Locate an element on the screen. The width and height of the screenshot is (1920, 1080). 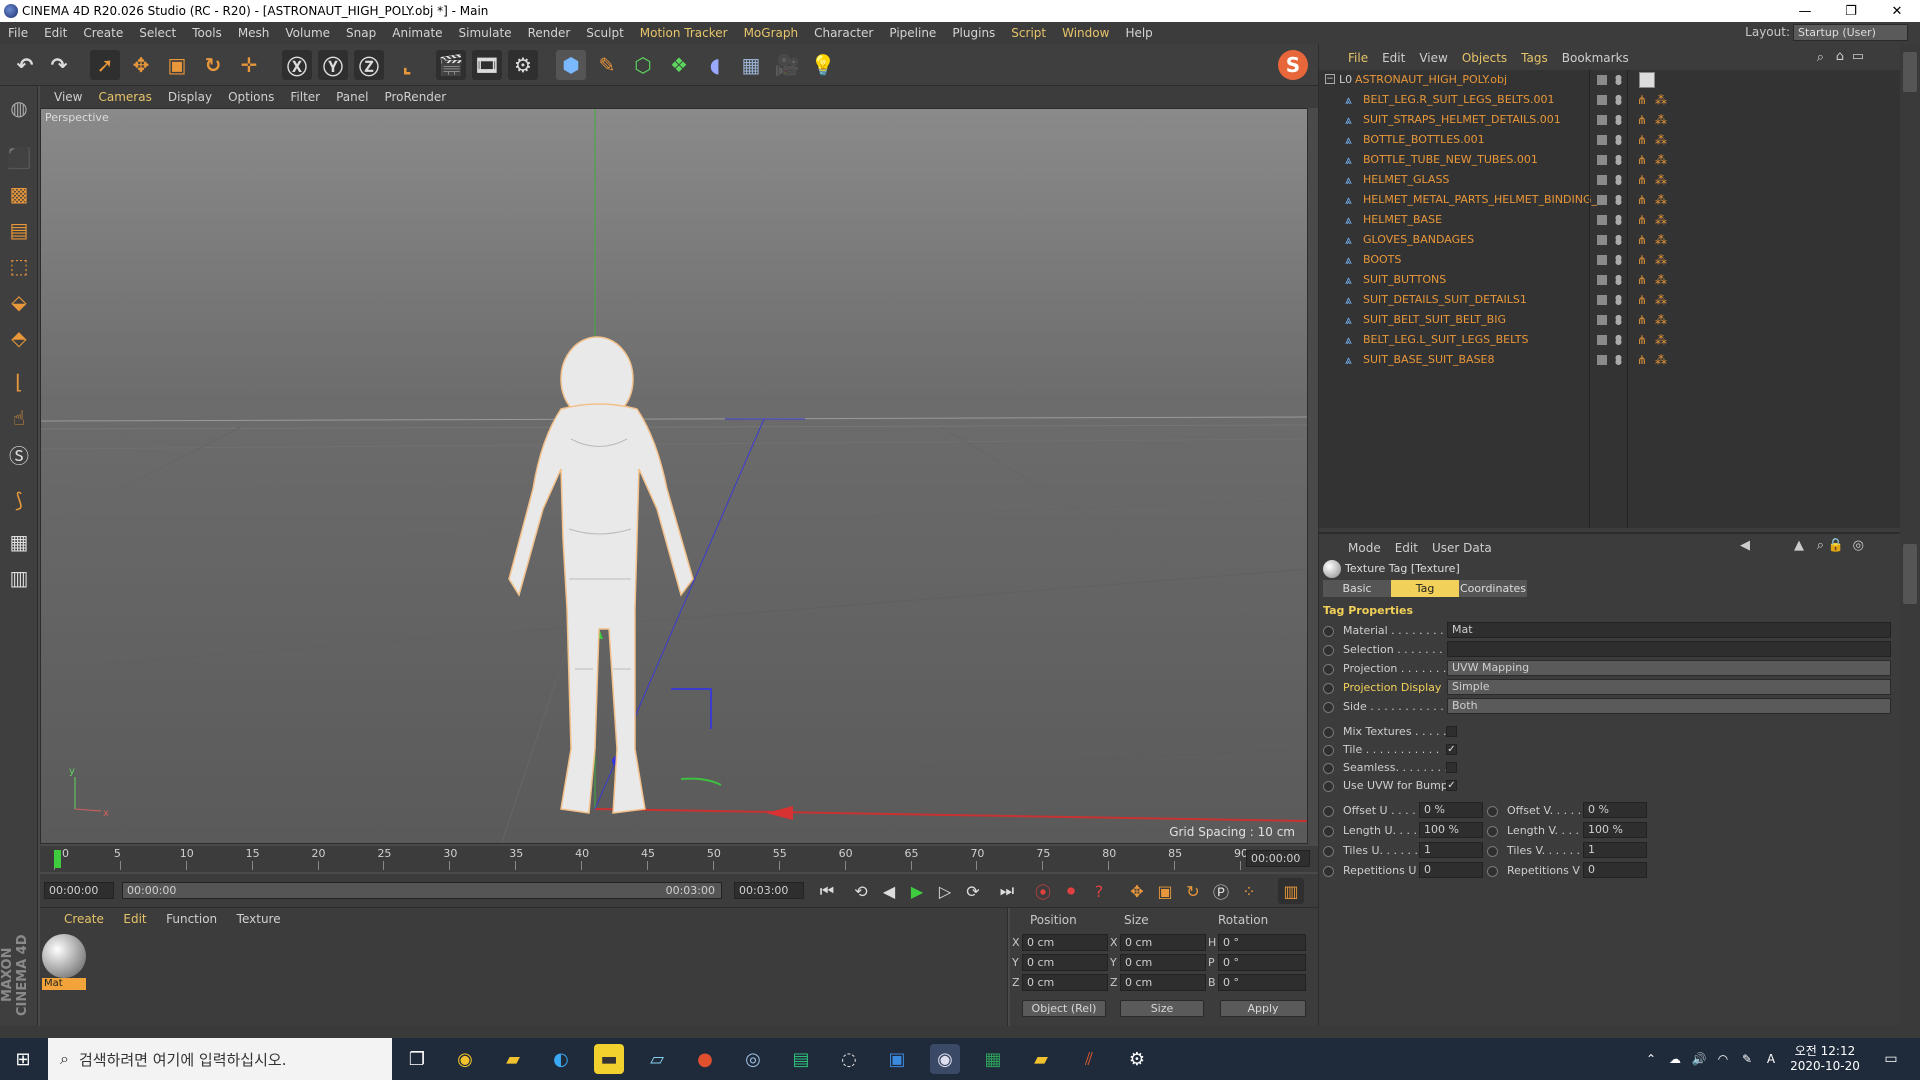
seamless-checkbox is located at coordinates (1451, 767).